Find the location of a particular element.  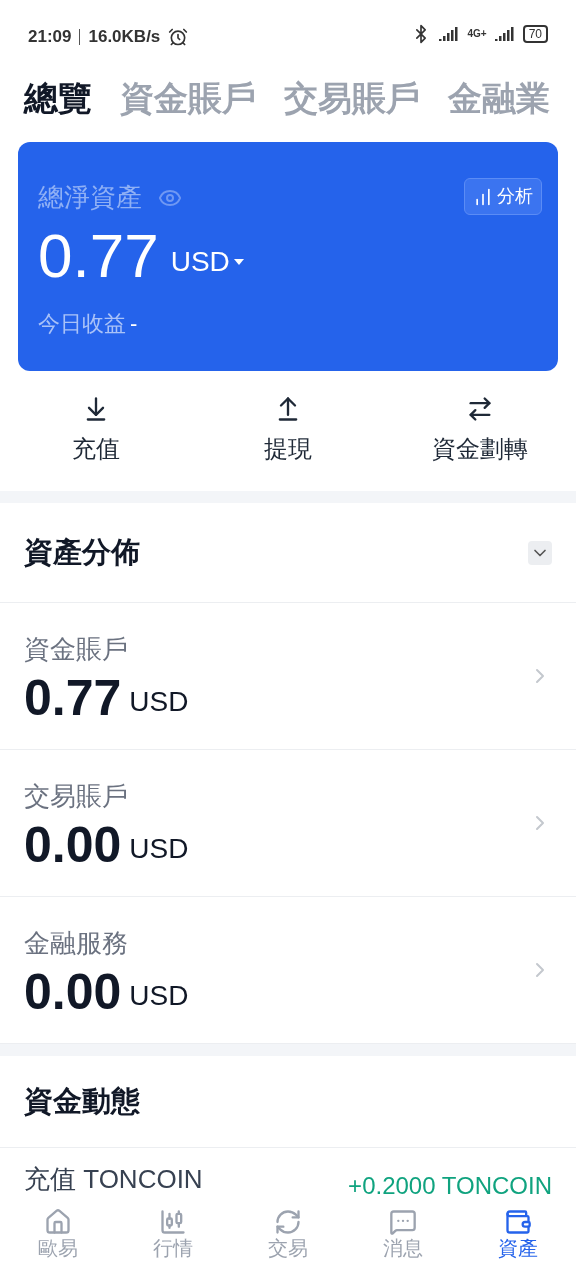

refresh-icon is located at coordinates (288, 1222).